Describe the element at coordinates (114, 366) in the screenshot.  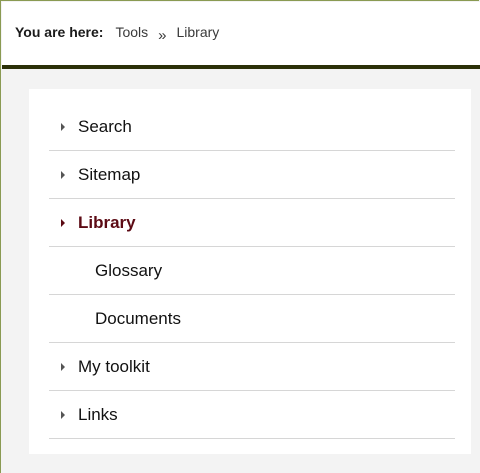
I see `menu-item-label: My toolkit` at that location.